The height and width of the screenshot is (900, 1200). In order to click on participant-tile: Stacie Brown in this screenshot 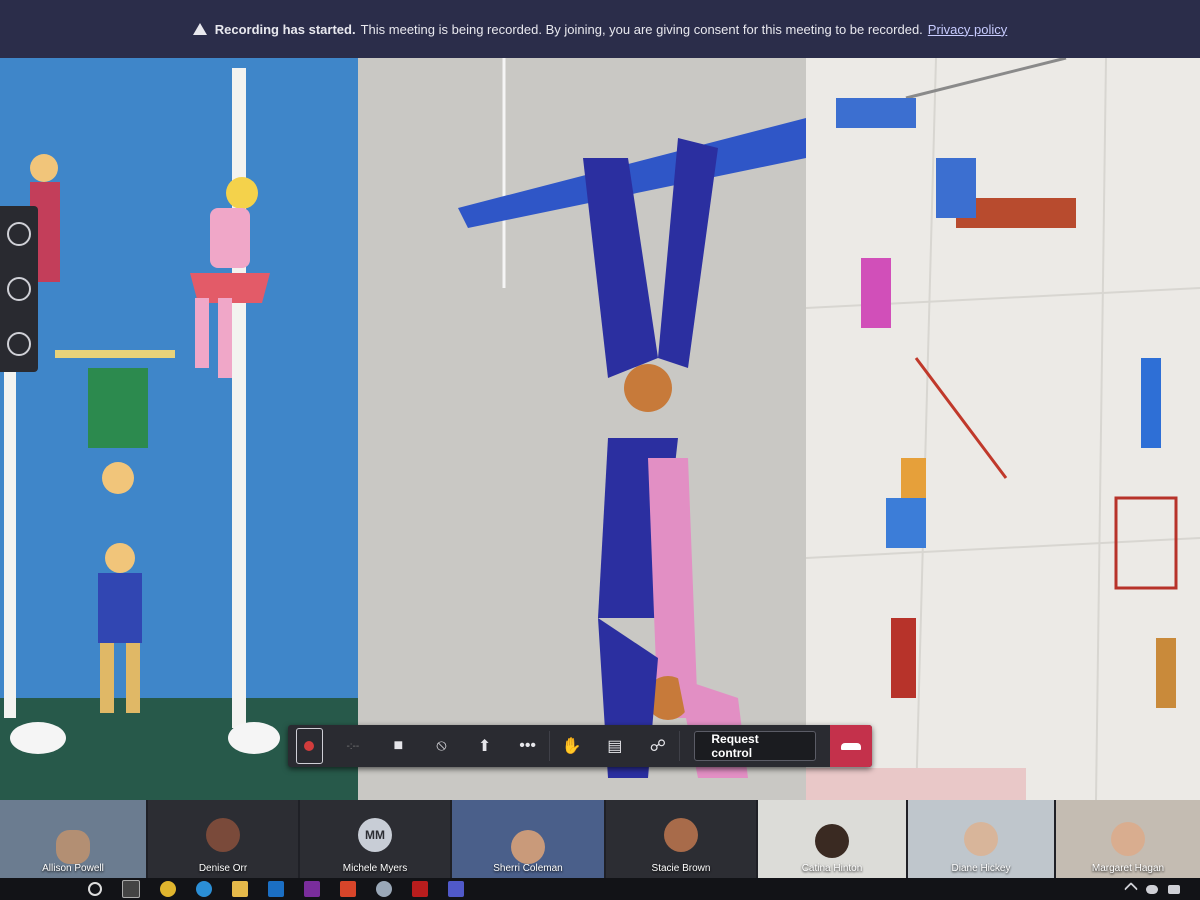, I will do `click(681, 839)`.